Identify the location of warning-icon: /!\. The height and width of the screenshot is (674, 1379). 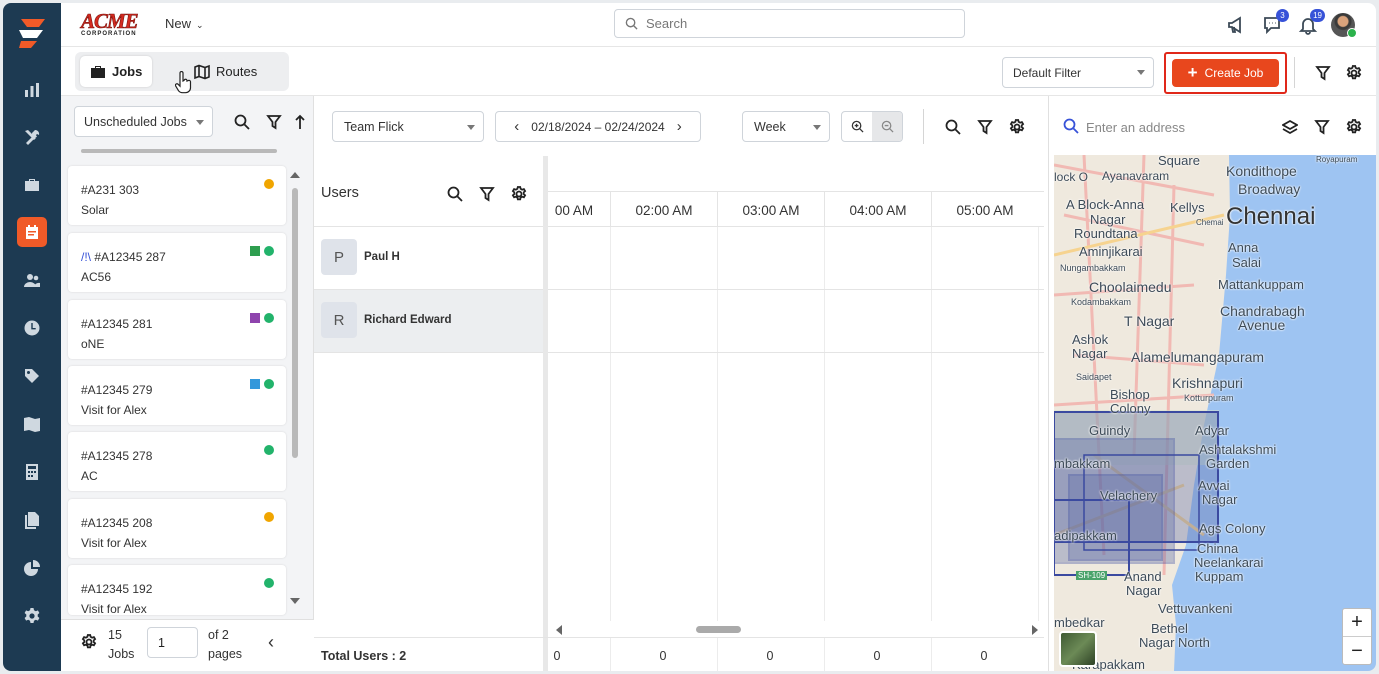
(86, 257).